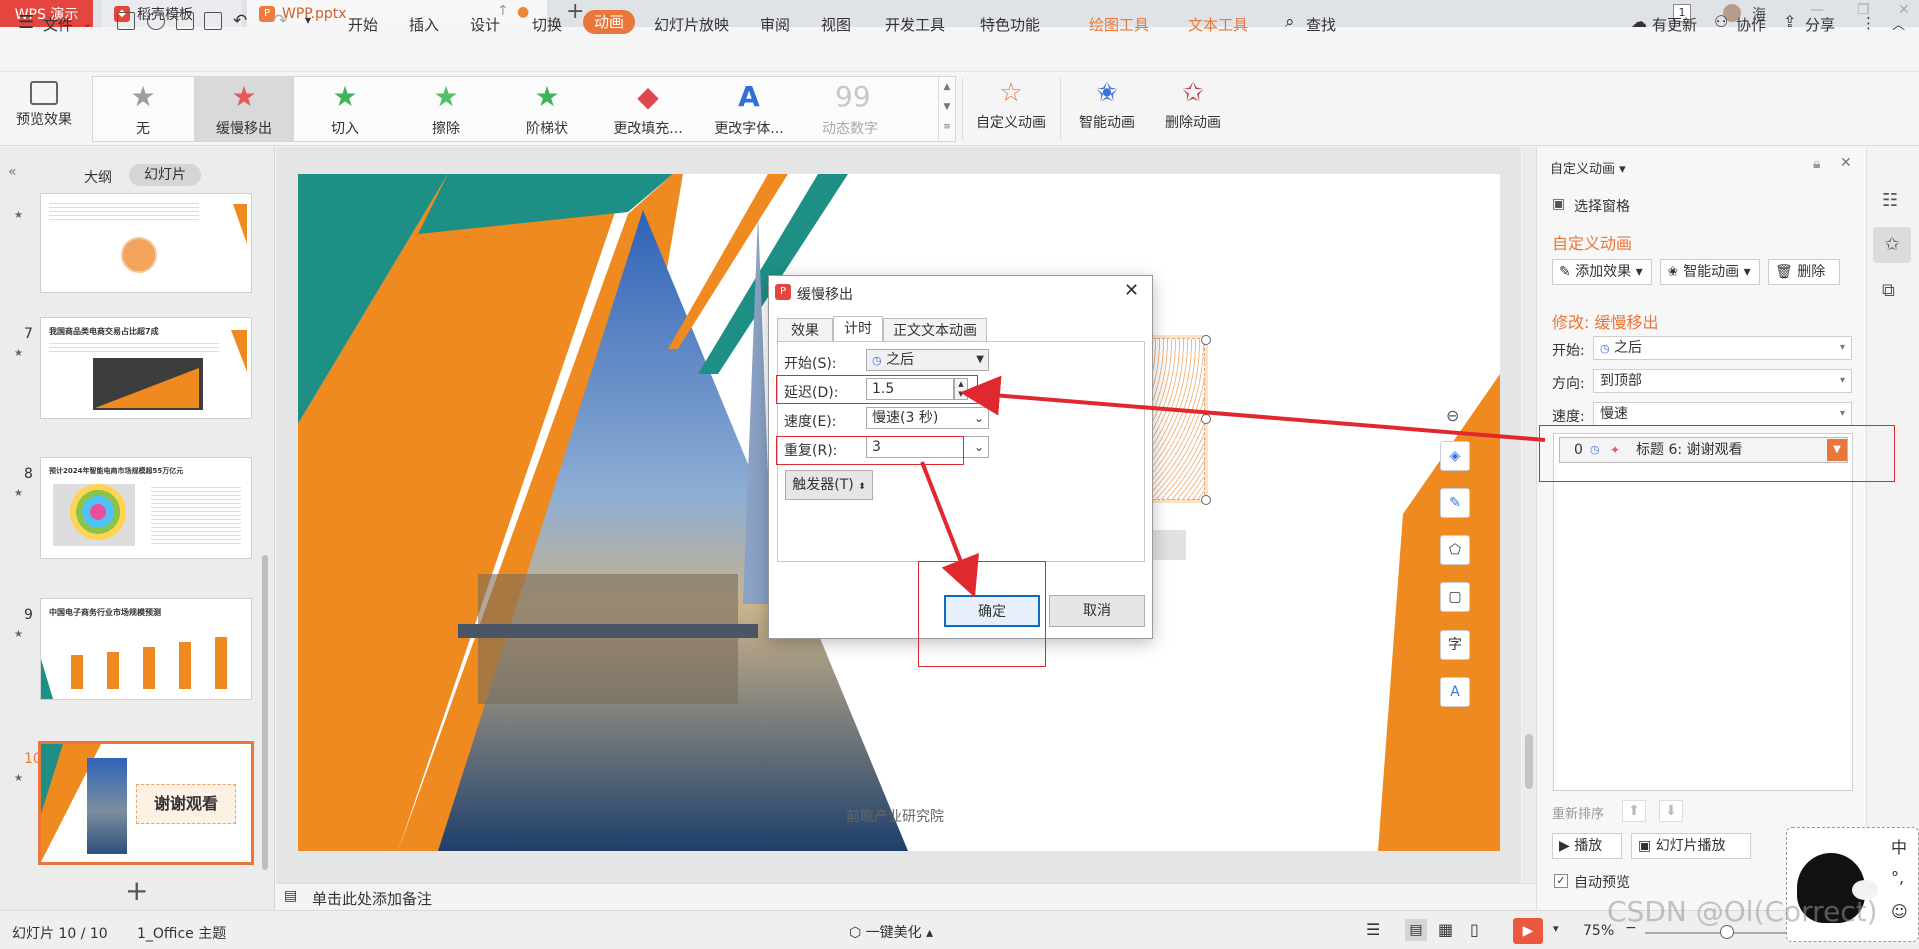 The height and width of the screenshot is (949, 1919). Describe the element at coordinates (58, 24) in the screenshot. I see `menu-file: 文件` at that location.